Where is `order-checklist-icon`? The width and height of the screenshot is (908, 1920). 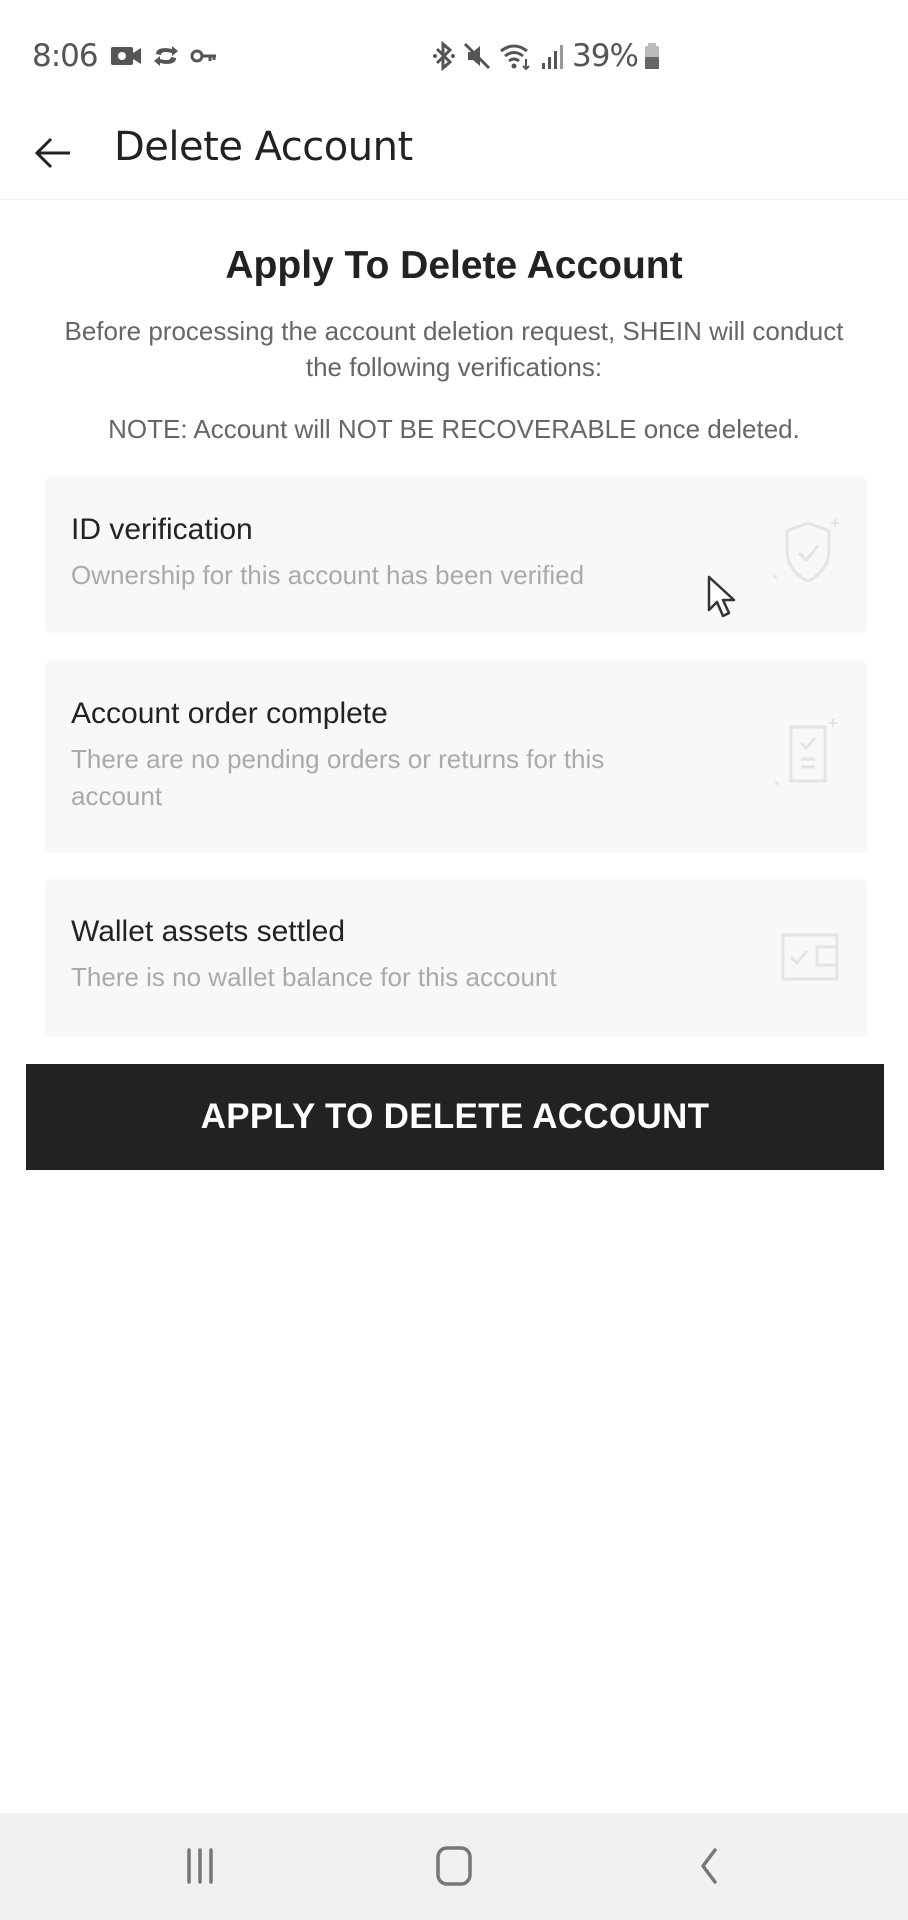
order-checklist-icon is located at coordinates (806, 752).